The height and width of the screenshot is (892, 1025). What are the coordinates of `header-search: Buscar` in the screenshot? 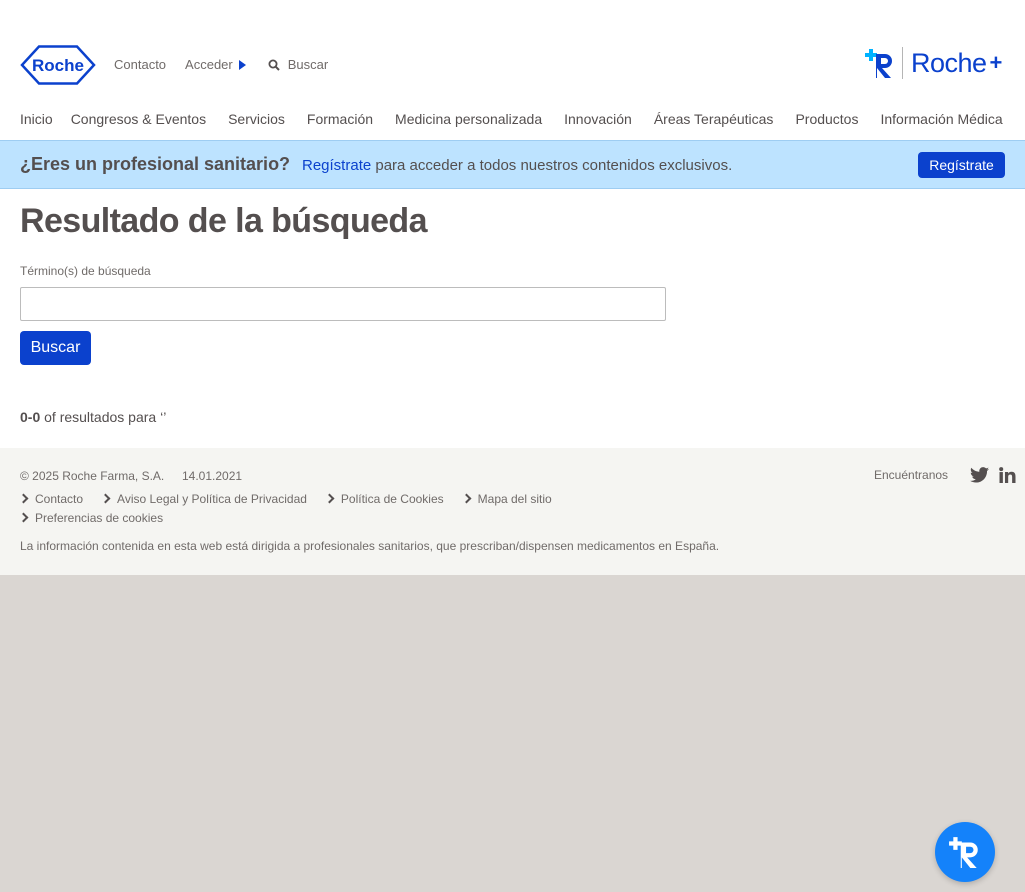 It's located at (298, 64).